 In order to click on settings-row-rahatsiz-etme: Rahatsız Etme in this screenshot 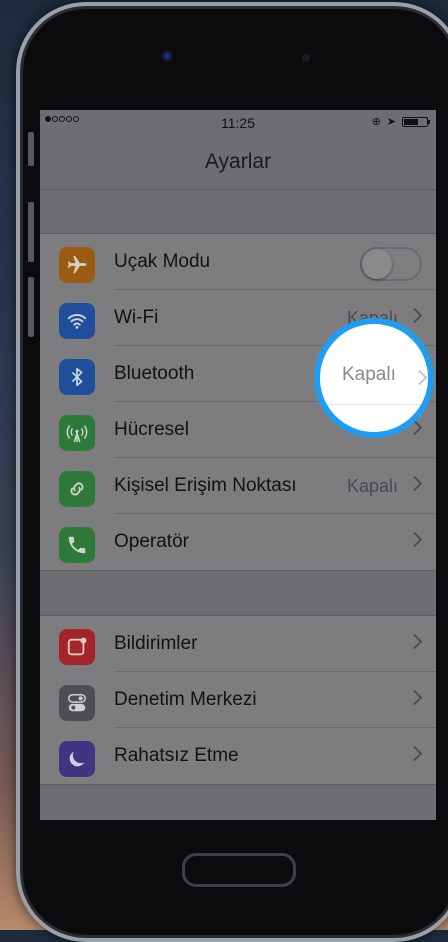, I will do `click(238, 756)`.